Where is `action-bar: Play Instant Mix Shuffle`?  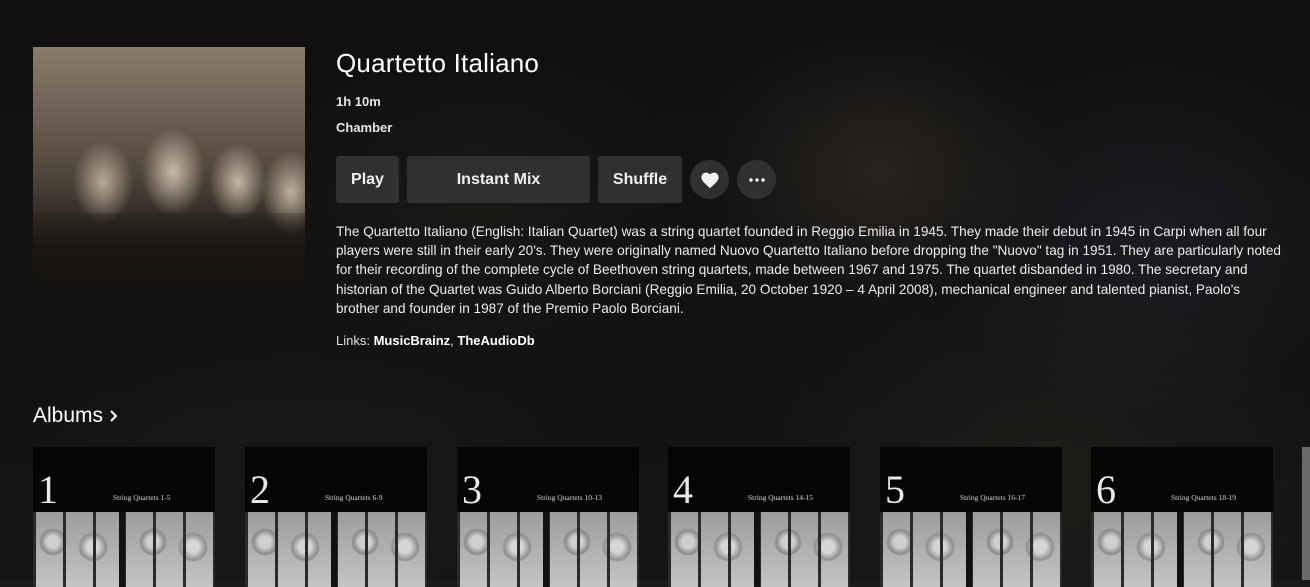
action-bar: Play Instant Mix Shuffle is located at coordinates (556, 179).